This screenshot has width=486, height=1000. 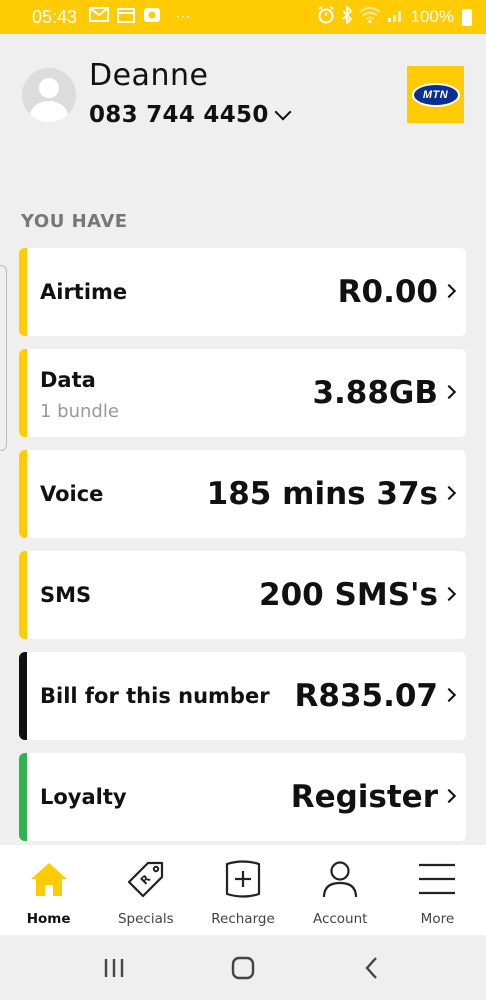 What do you see at coordinates (84, 292) in the screenshot?
I see `card-label: Airtime` at bounding box center [84, 292].